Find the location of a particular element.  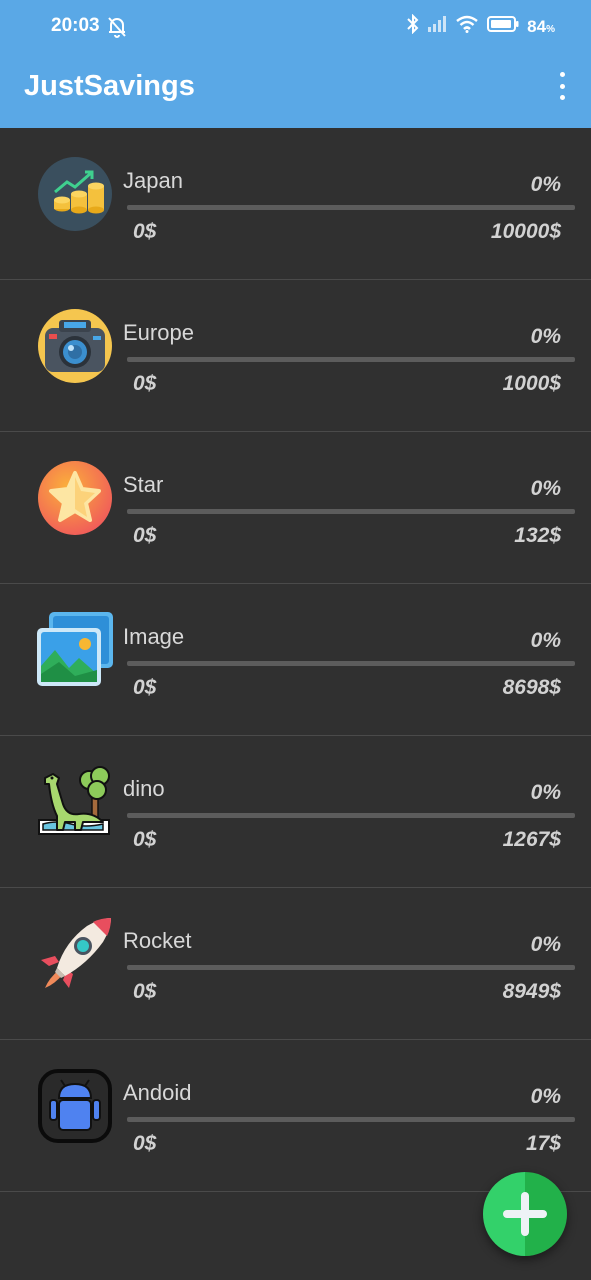

goal-name: Andoid is located at coordinates (157, 1092).